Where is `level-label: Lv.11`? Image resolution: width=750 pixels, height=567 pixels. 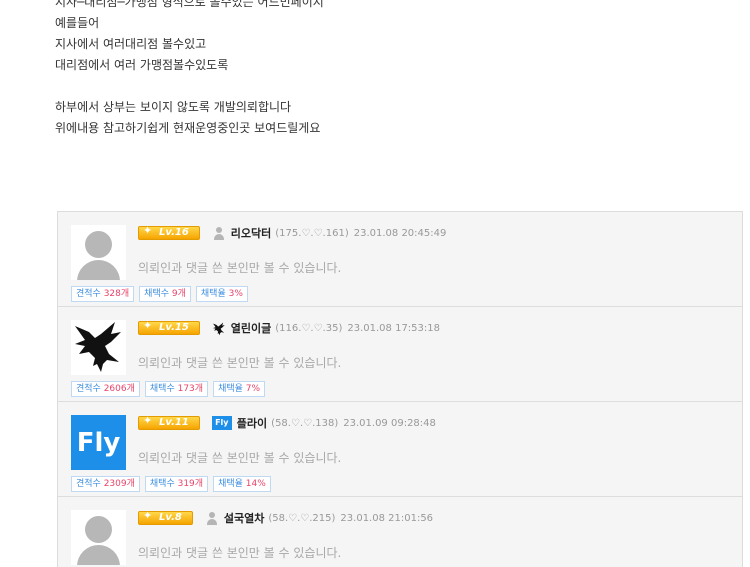 level-label: Lv.11 is located at coordinates (174, 422).